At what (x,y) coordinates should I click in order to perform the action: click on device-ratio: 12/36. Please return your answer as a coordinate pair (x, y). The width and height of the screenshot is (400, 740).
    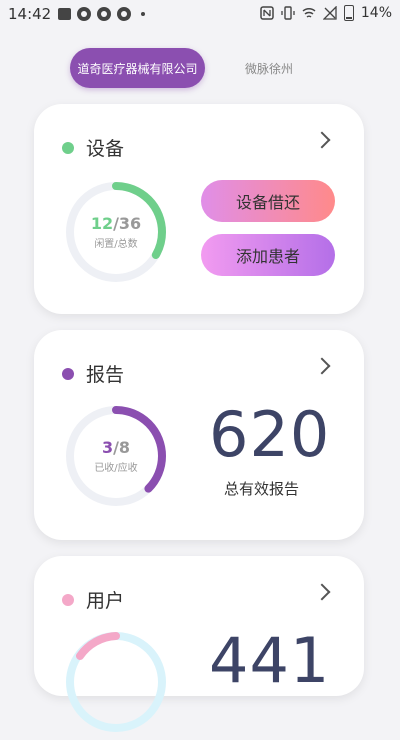
    Looking at the image, I should click on (116, 223).